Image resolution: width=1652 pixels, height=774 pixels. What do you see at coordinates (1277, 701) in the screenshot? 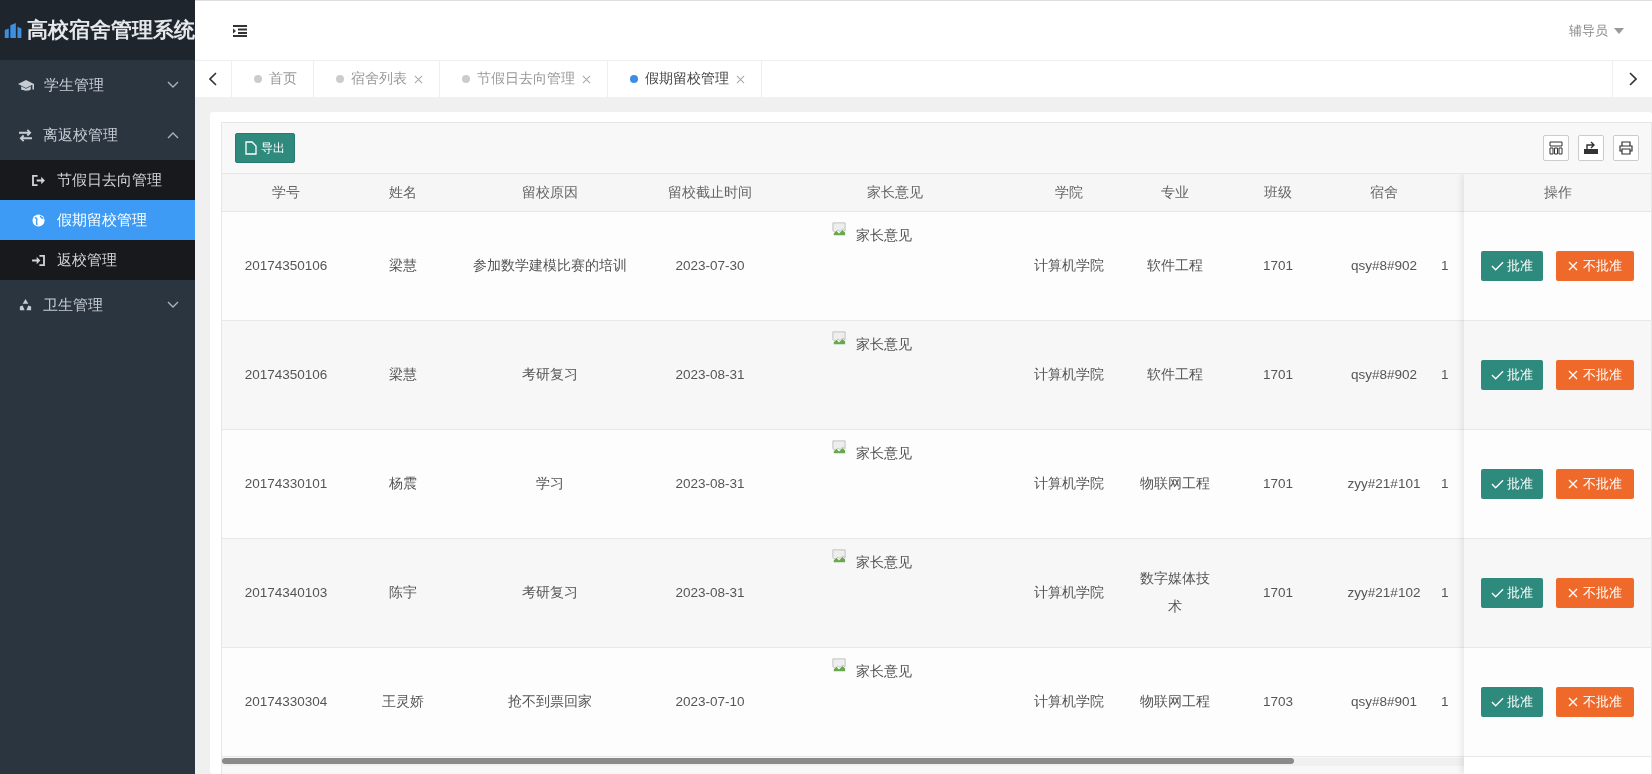
I see `table-cell: 1703` at bounding box center [1277, 701].